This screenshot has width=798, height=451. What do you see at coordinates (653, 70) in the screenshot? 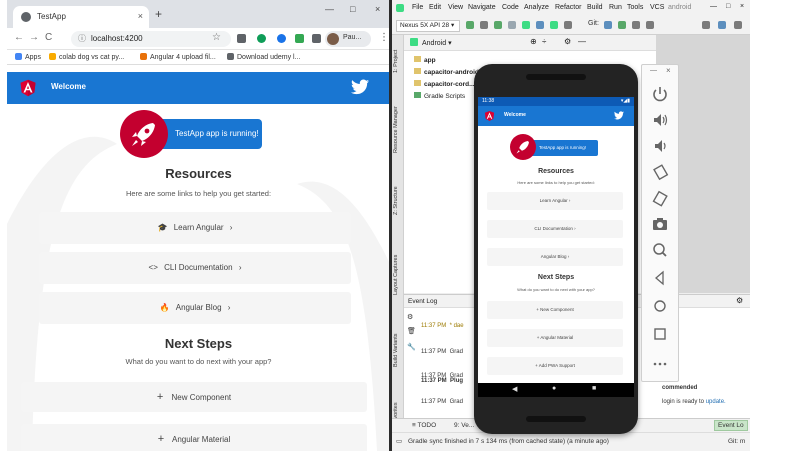
I see `minimize-icon: —` at bounding box center [653, 70].